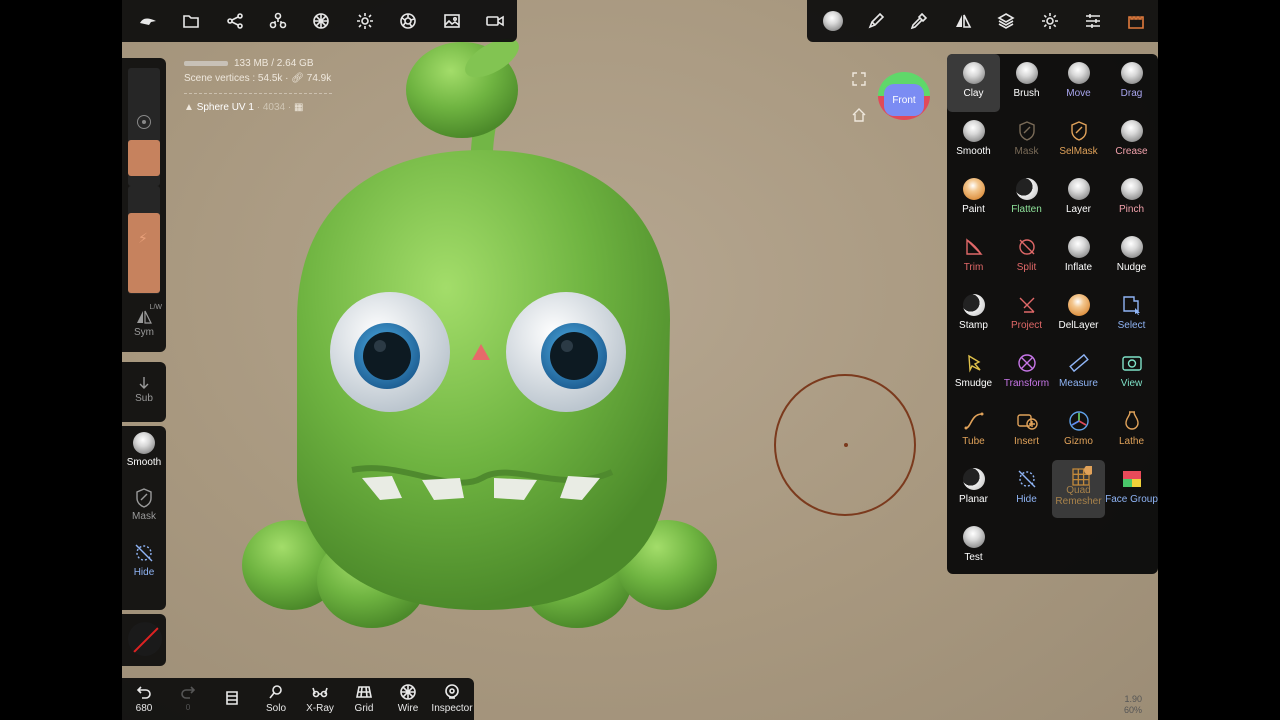  I want to click on inspector-button: Inspector, so click(452, 699).